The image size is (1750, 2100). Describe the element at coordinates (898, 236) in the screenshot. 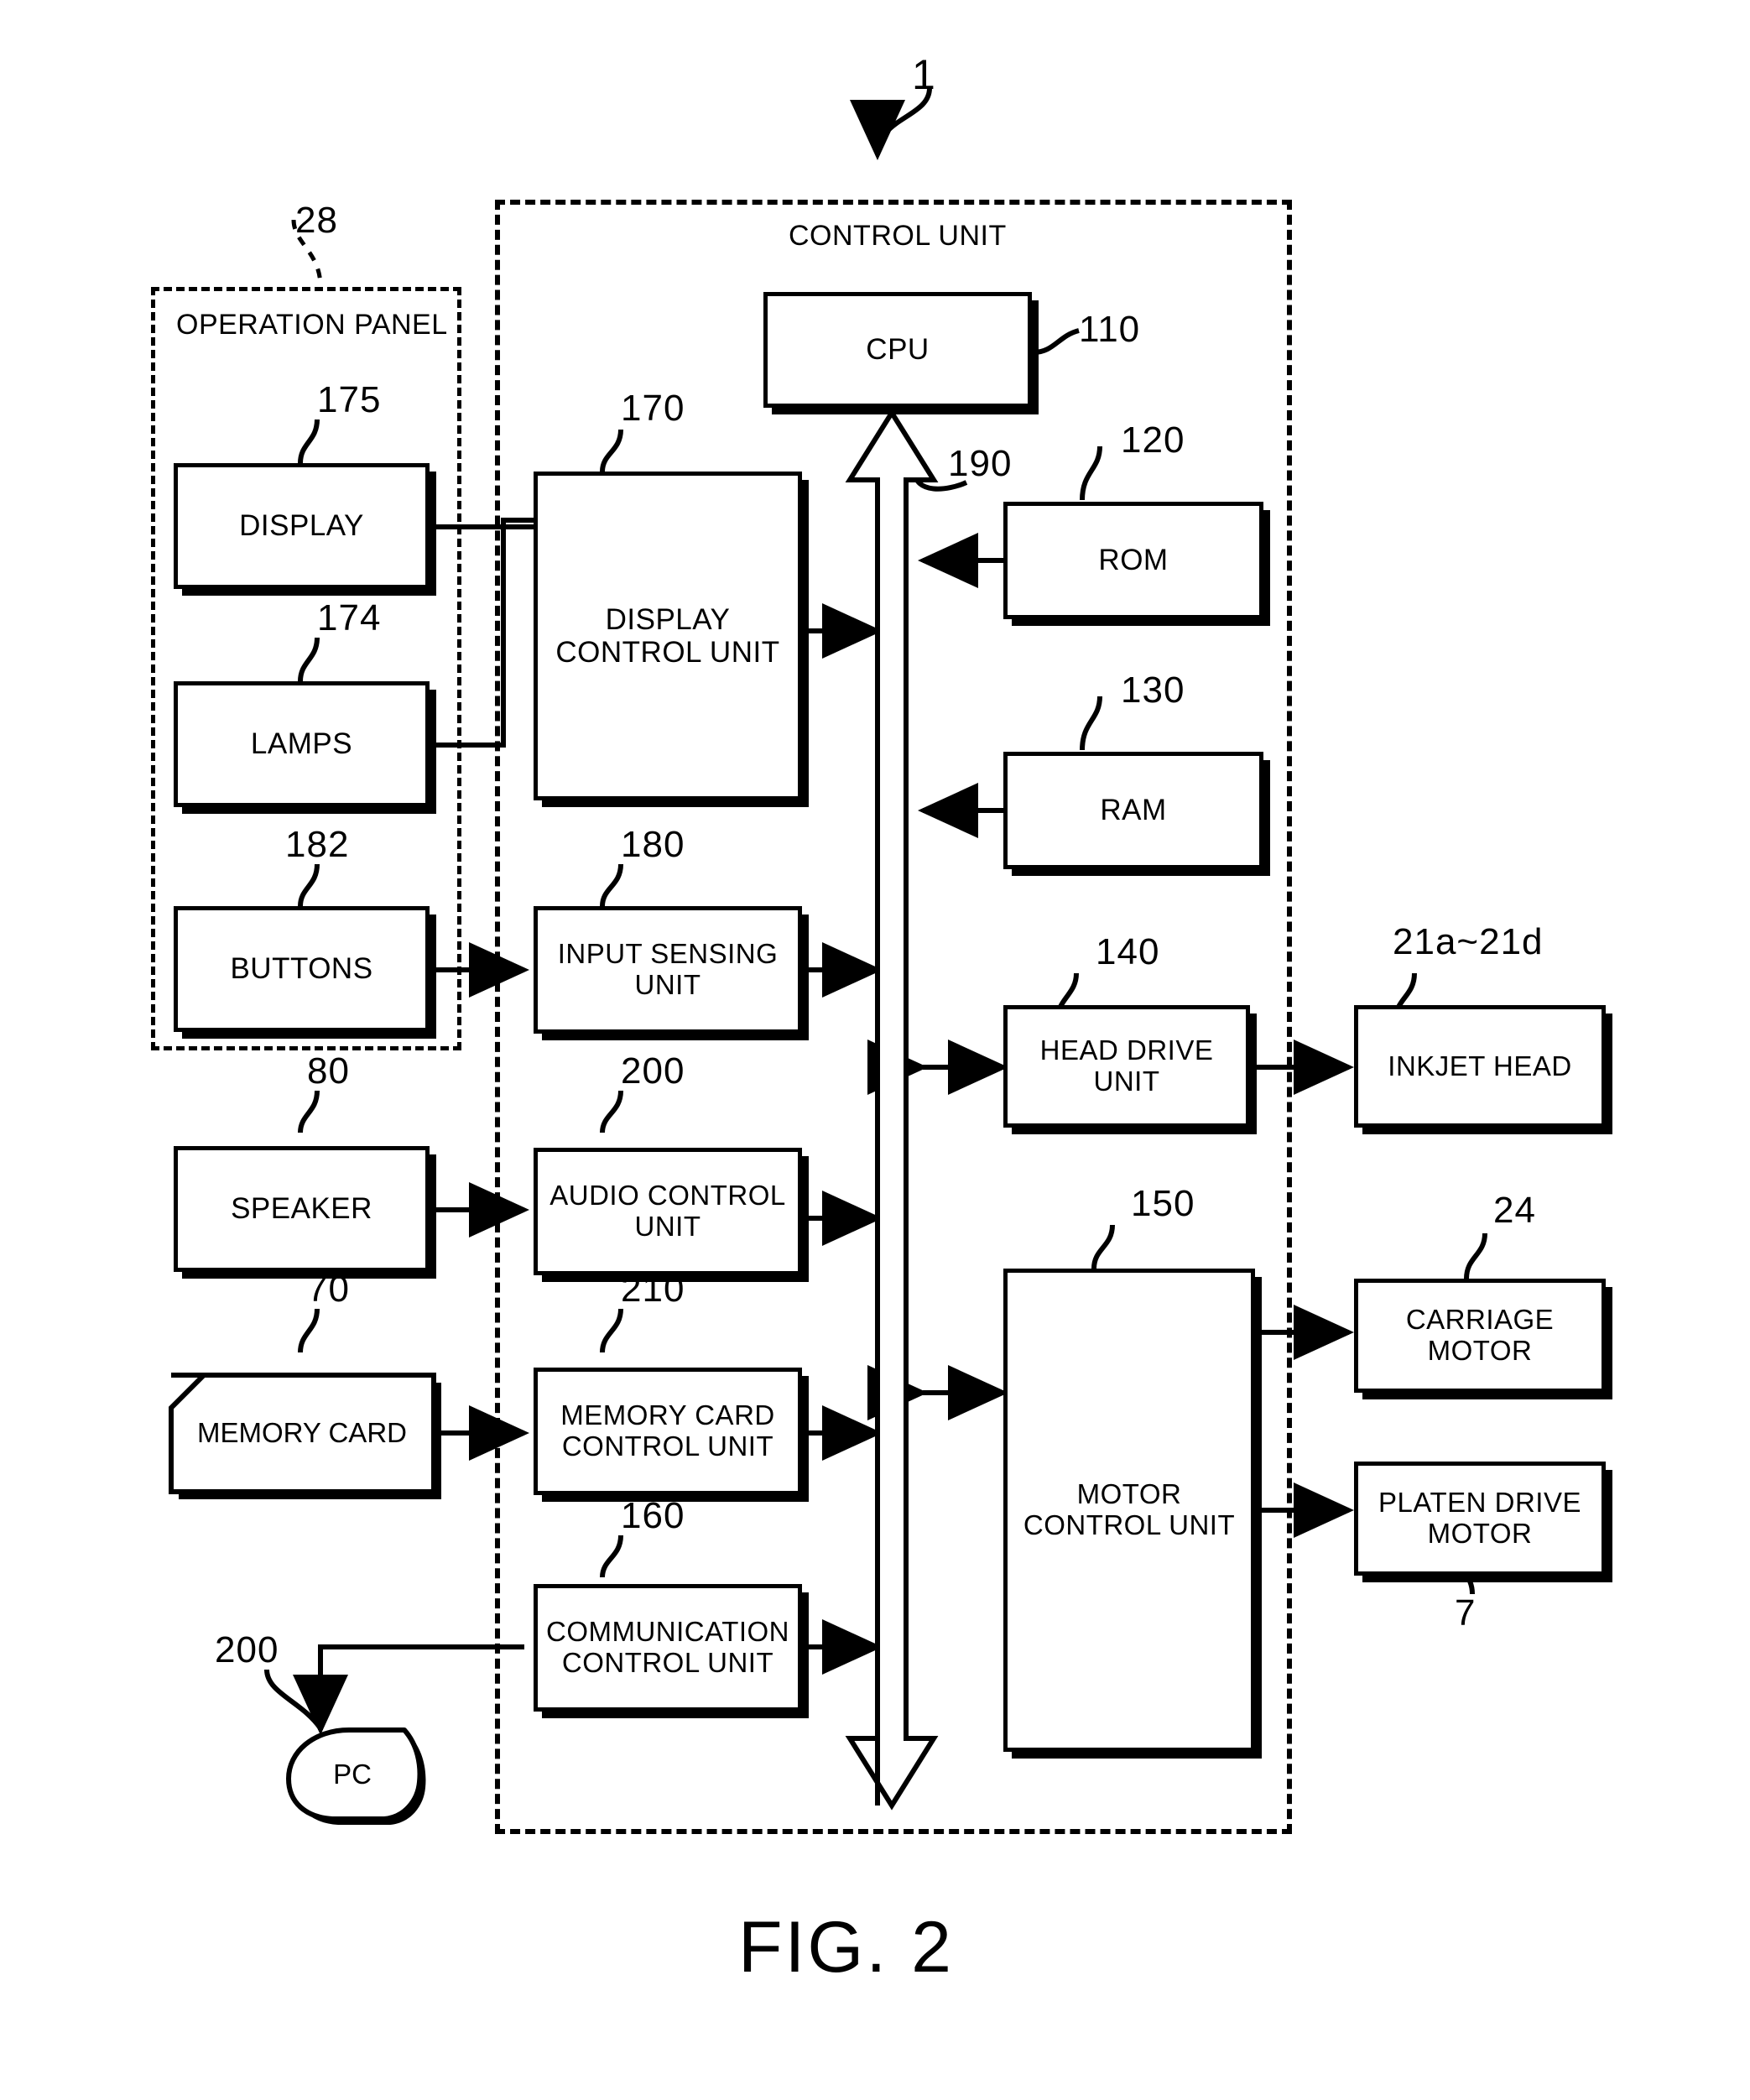

I see `control-unit-title: CONTROL UNIT` at that location.